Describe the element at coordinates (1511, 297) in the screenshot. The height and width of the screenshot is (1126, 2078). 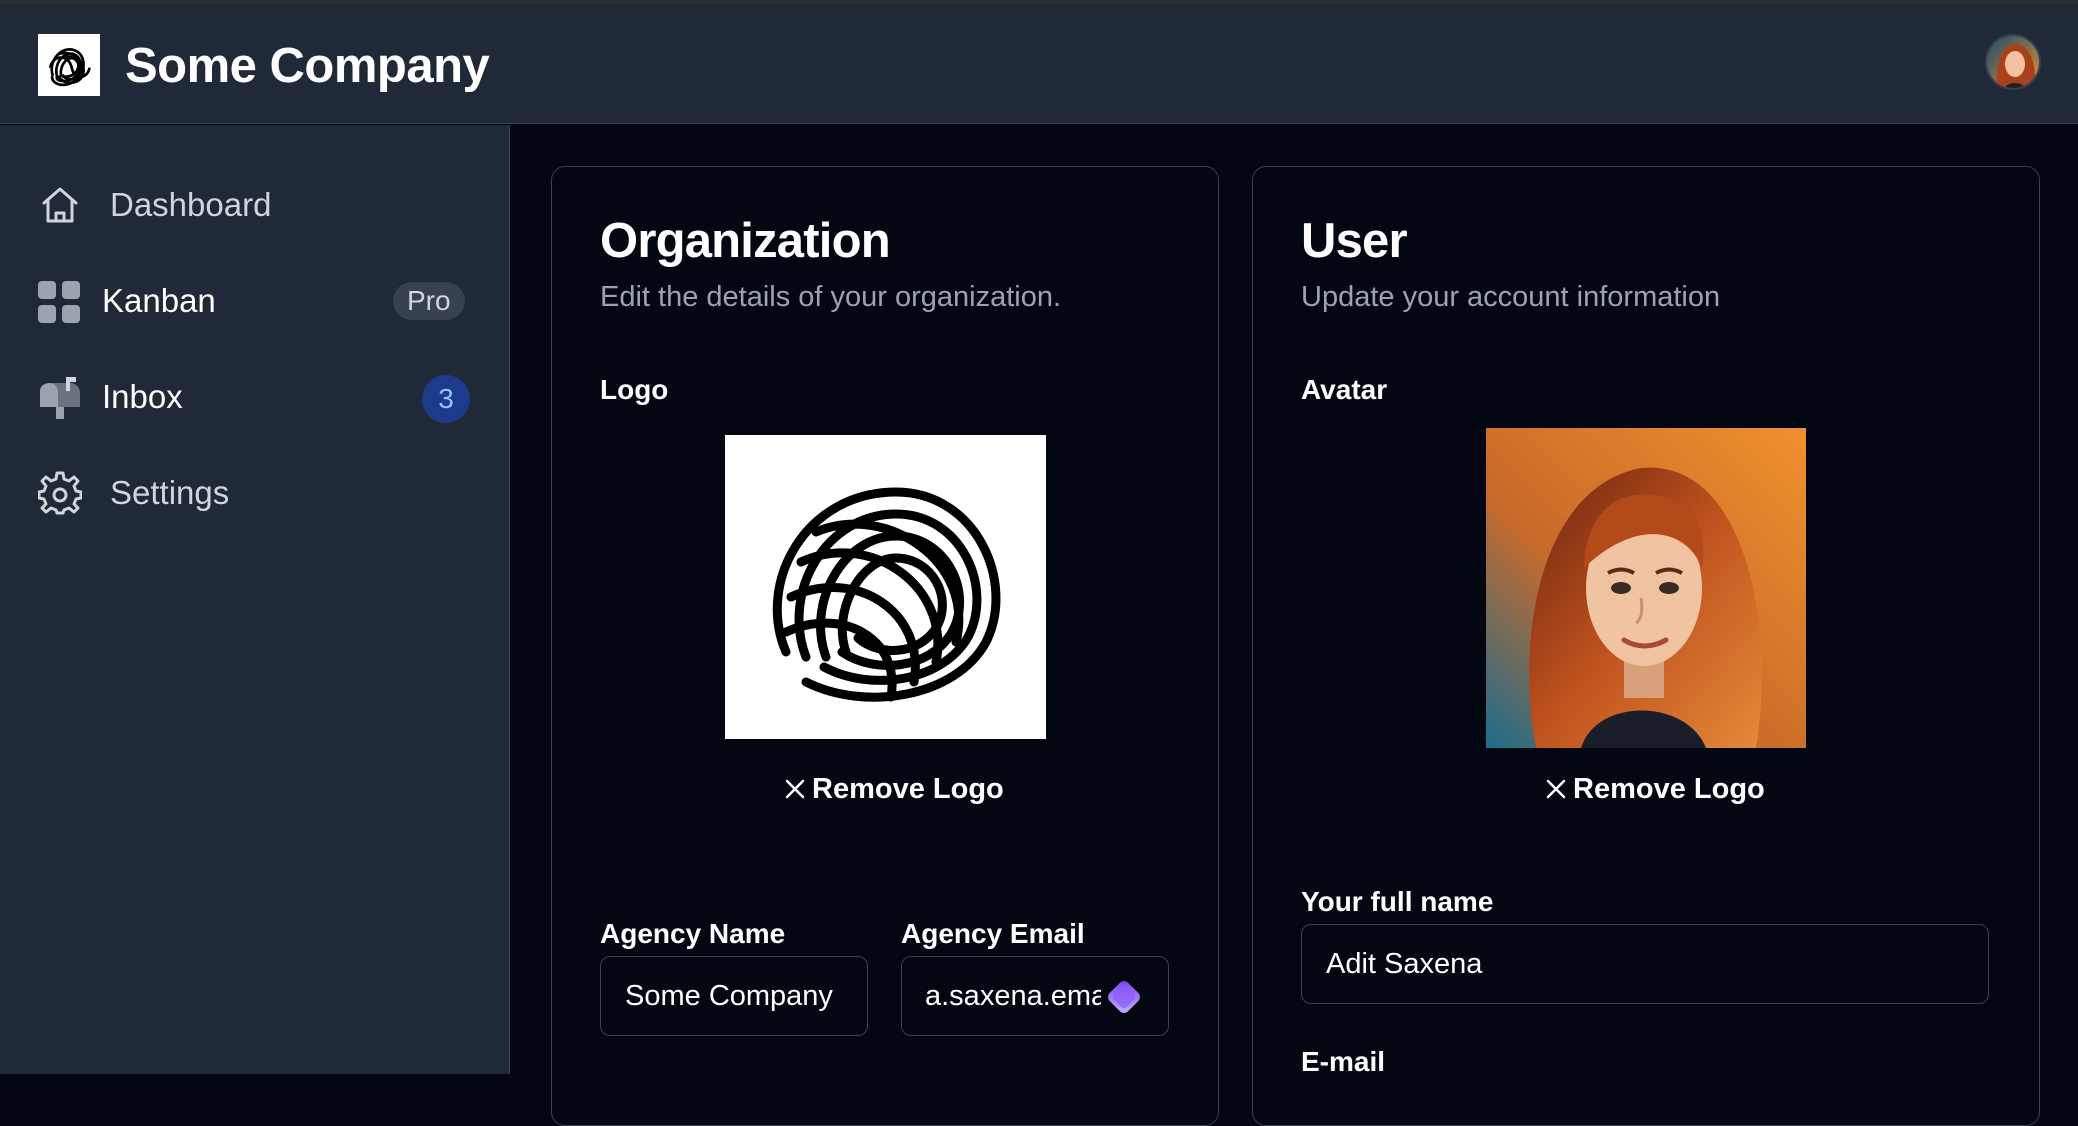
I see `user-subtitle: Update your account information` at that location.